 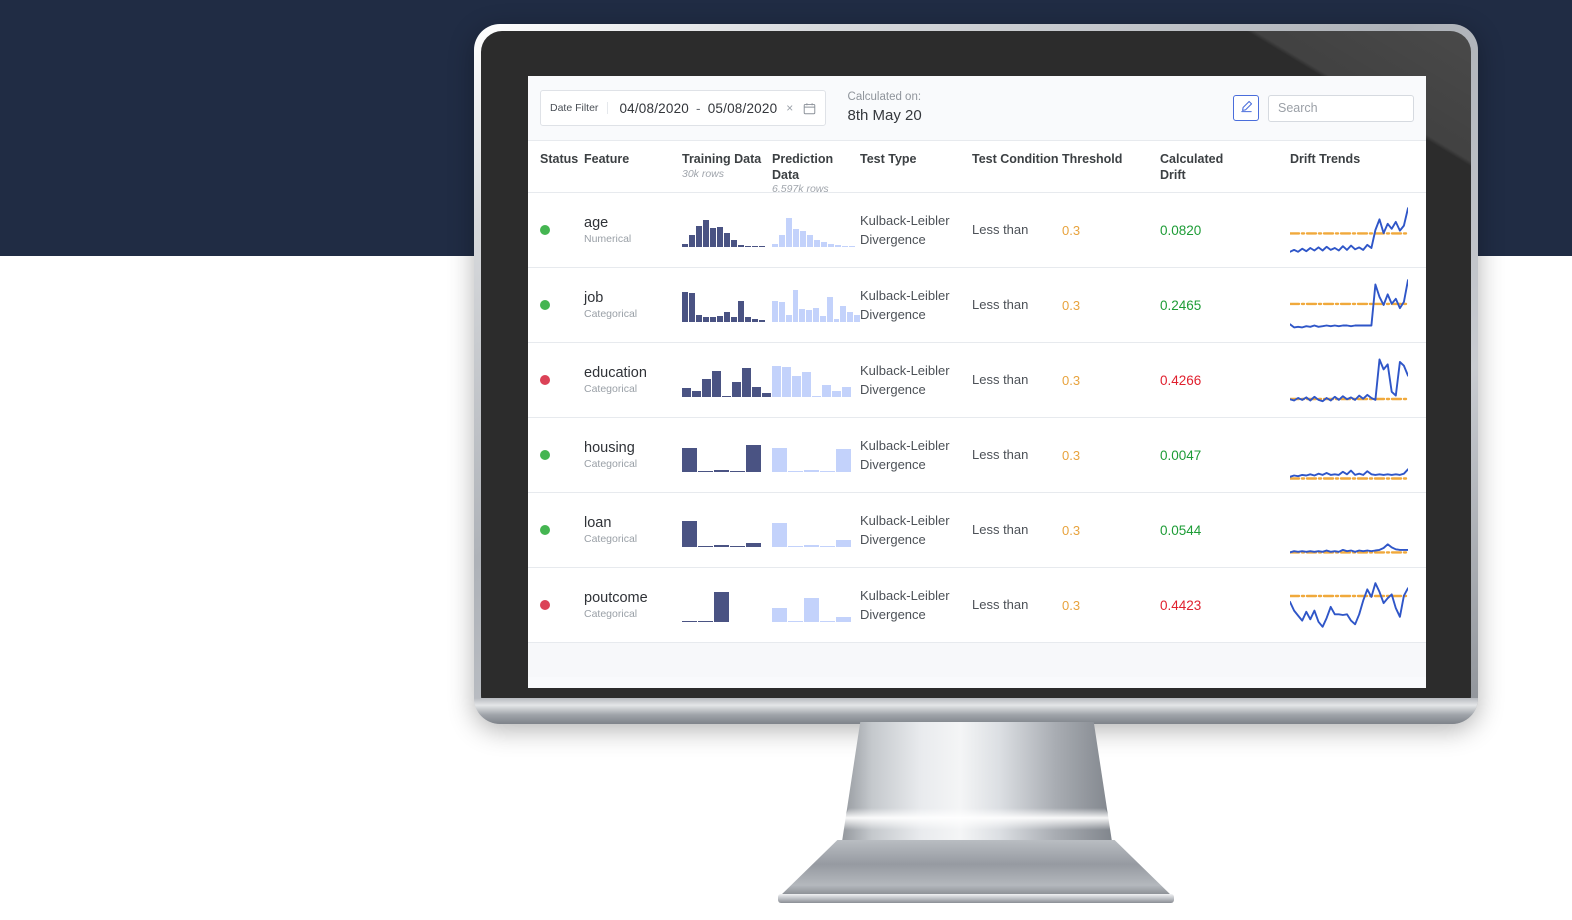 I want to click on calculated-drift-value: 0.0820, so click(x=1181, y=230).